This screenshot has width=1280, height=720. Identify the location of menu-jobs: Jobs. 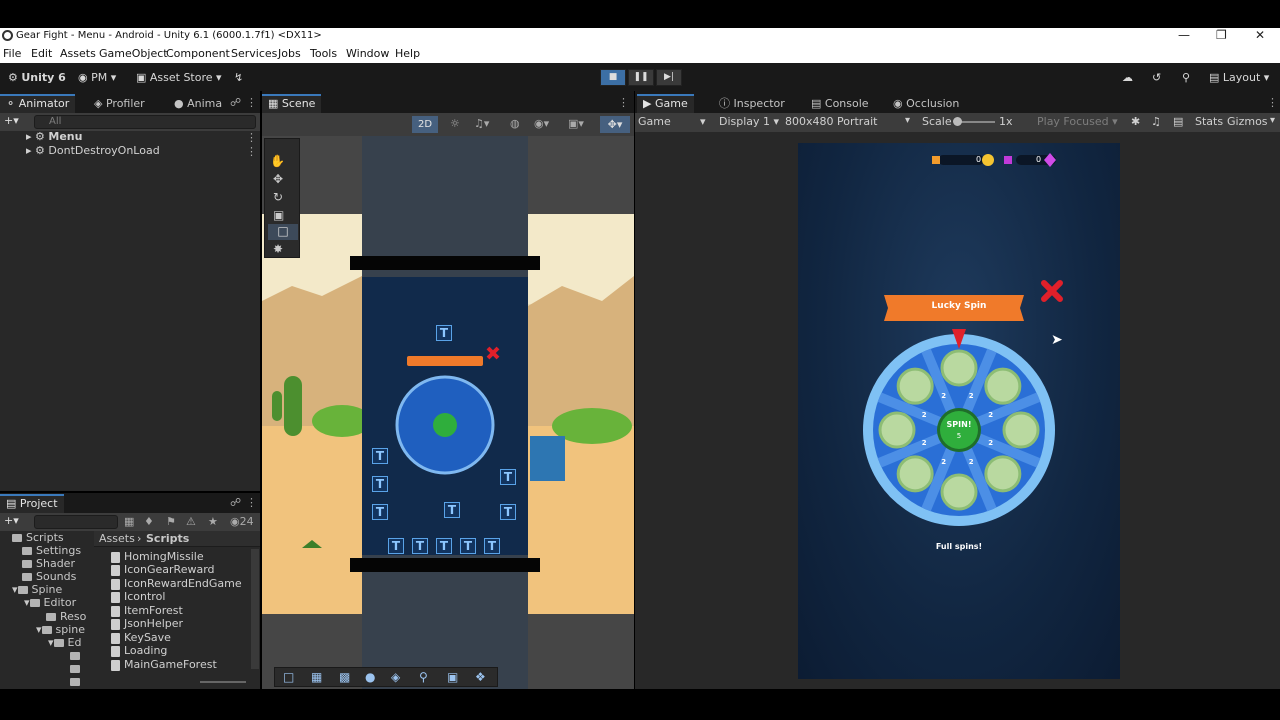
(289, 53).